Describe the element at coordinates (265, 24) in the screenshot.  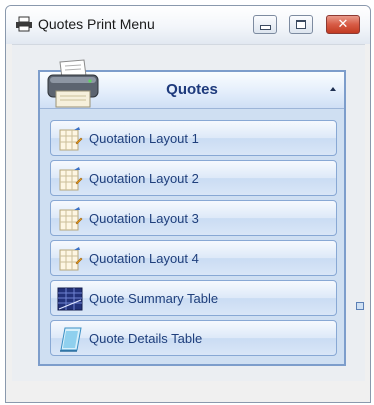
I see `minimize-button` at that location.